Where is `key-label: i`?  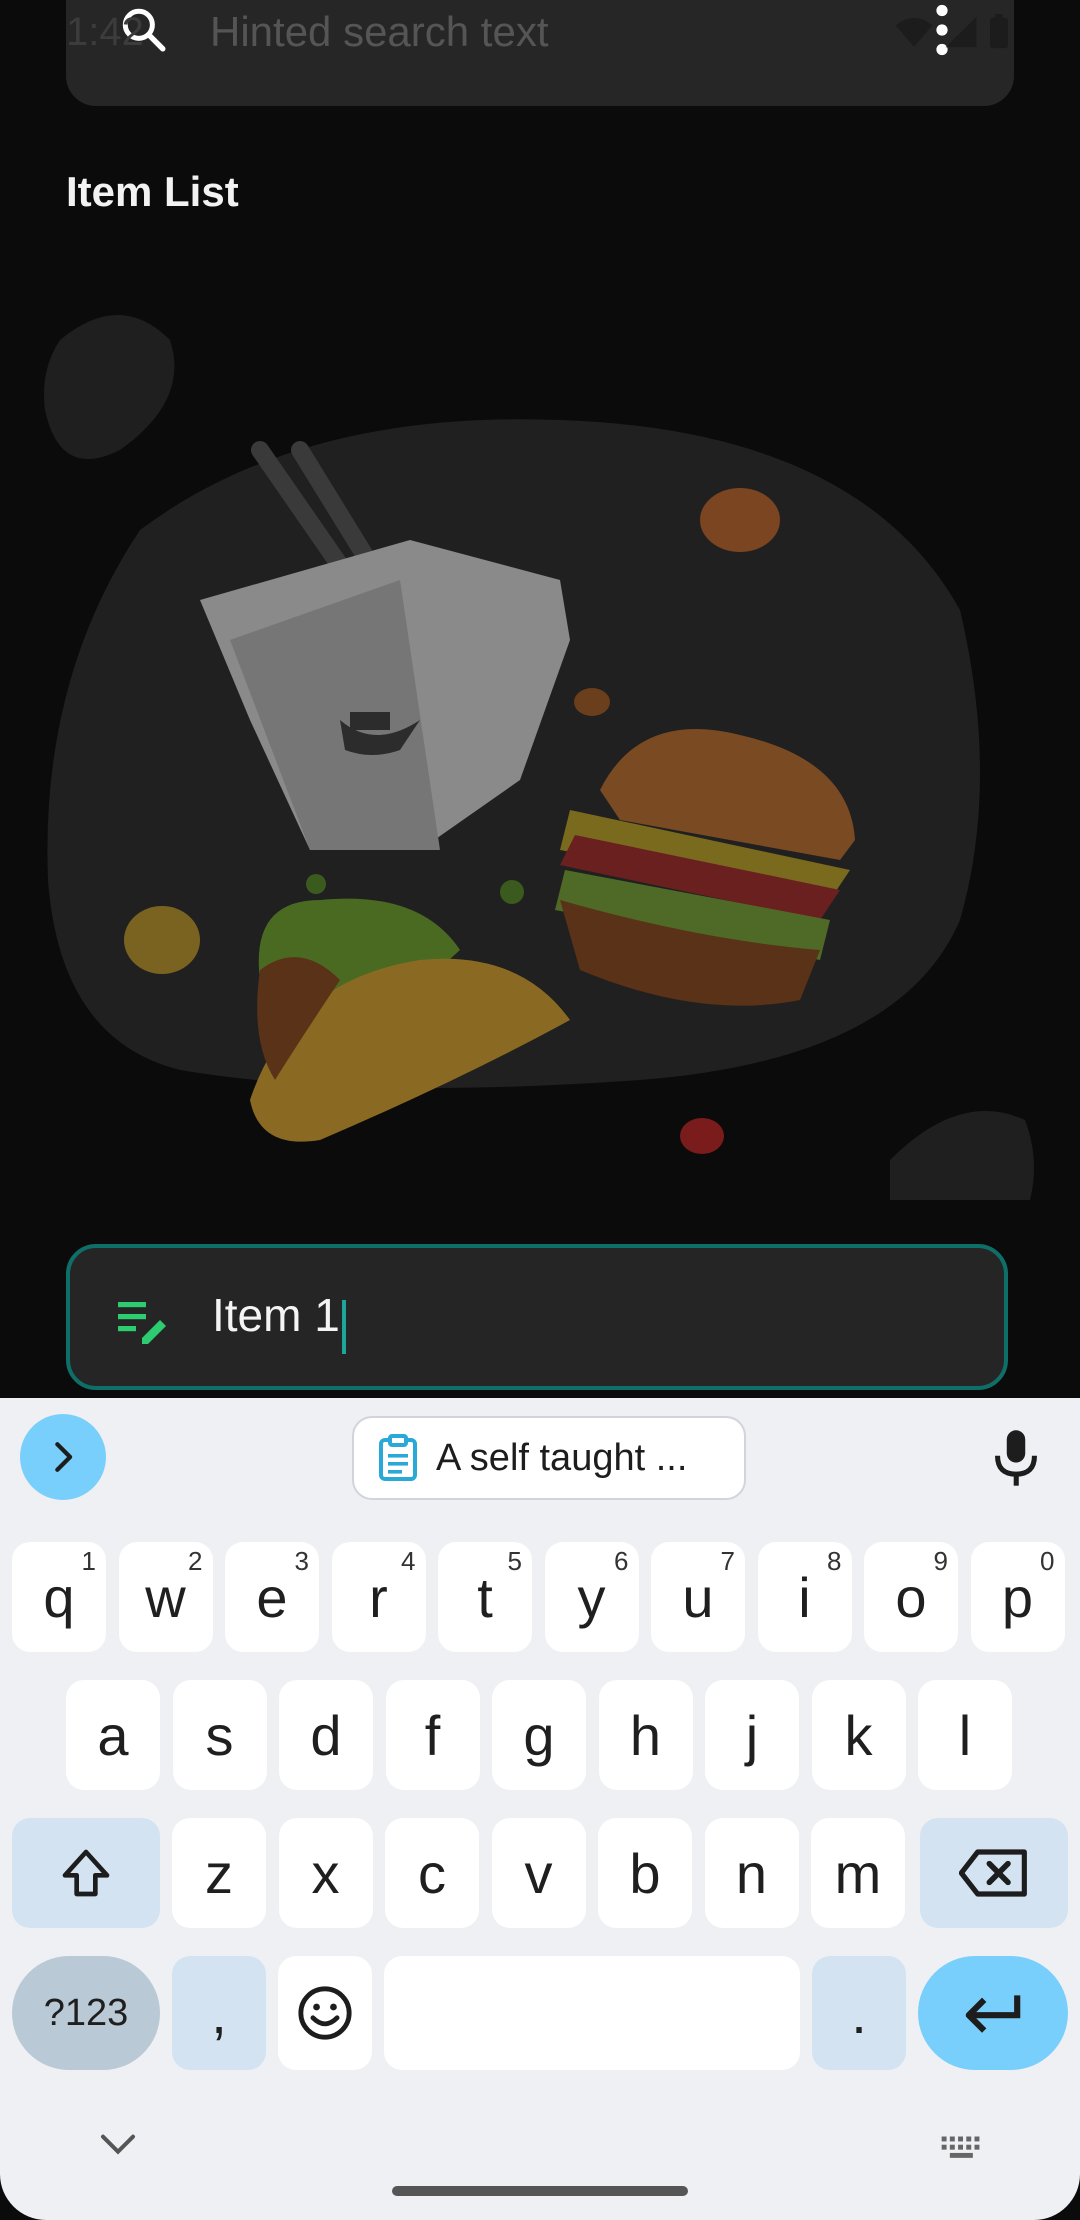
key-label: i is located at coordinates (804, 1597).